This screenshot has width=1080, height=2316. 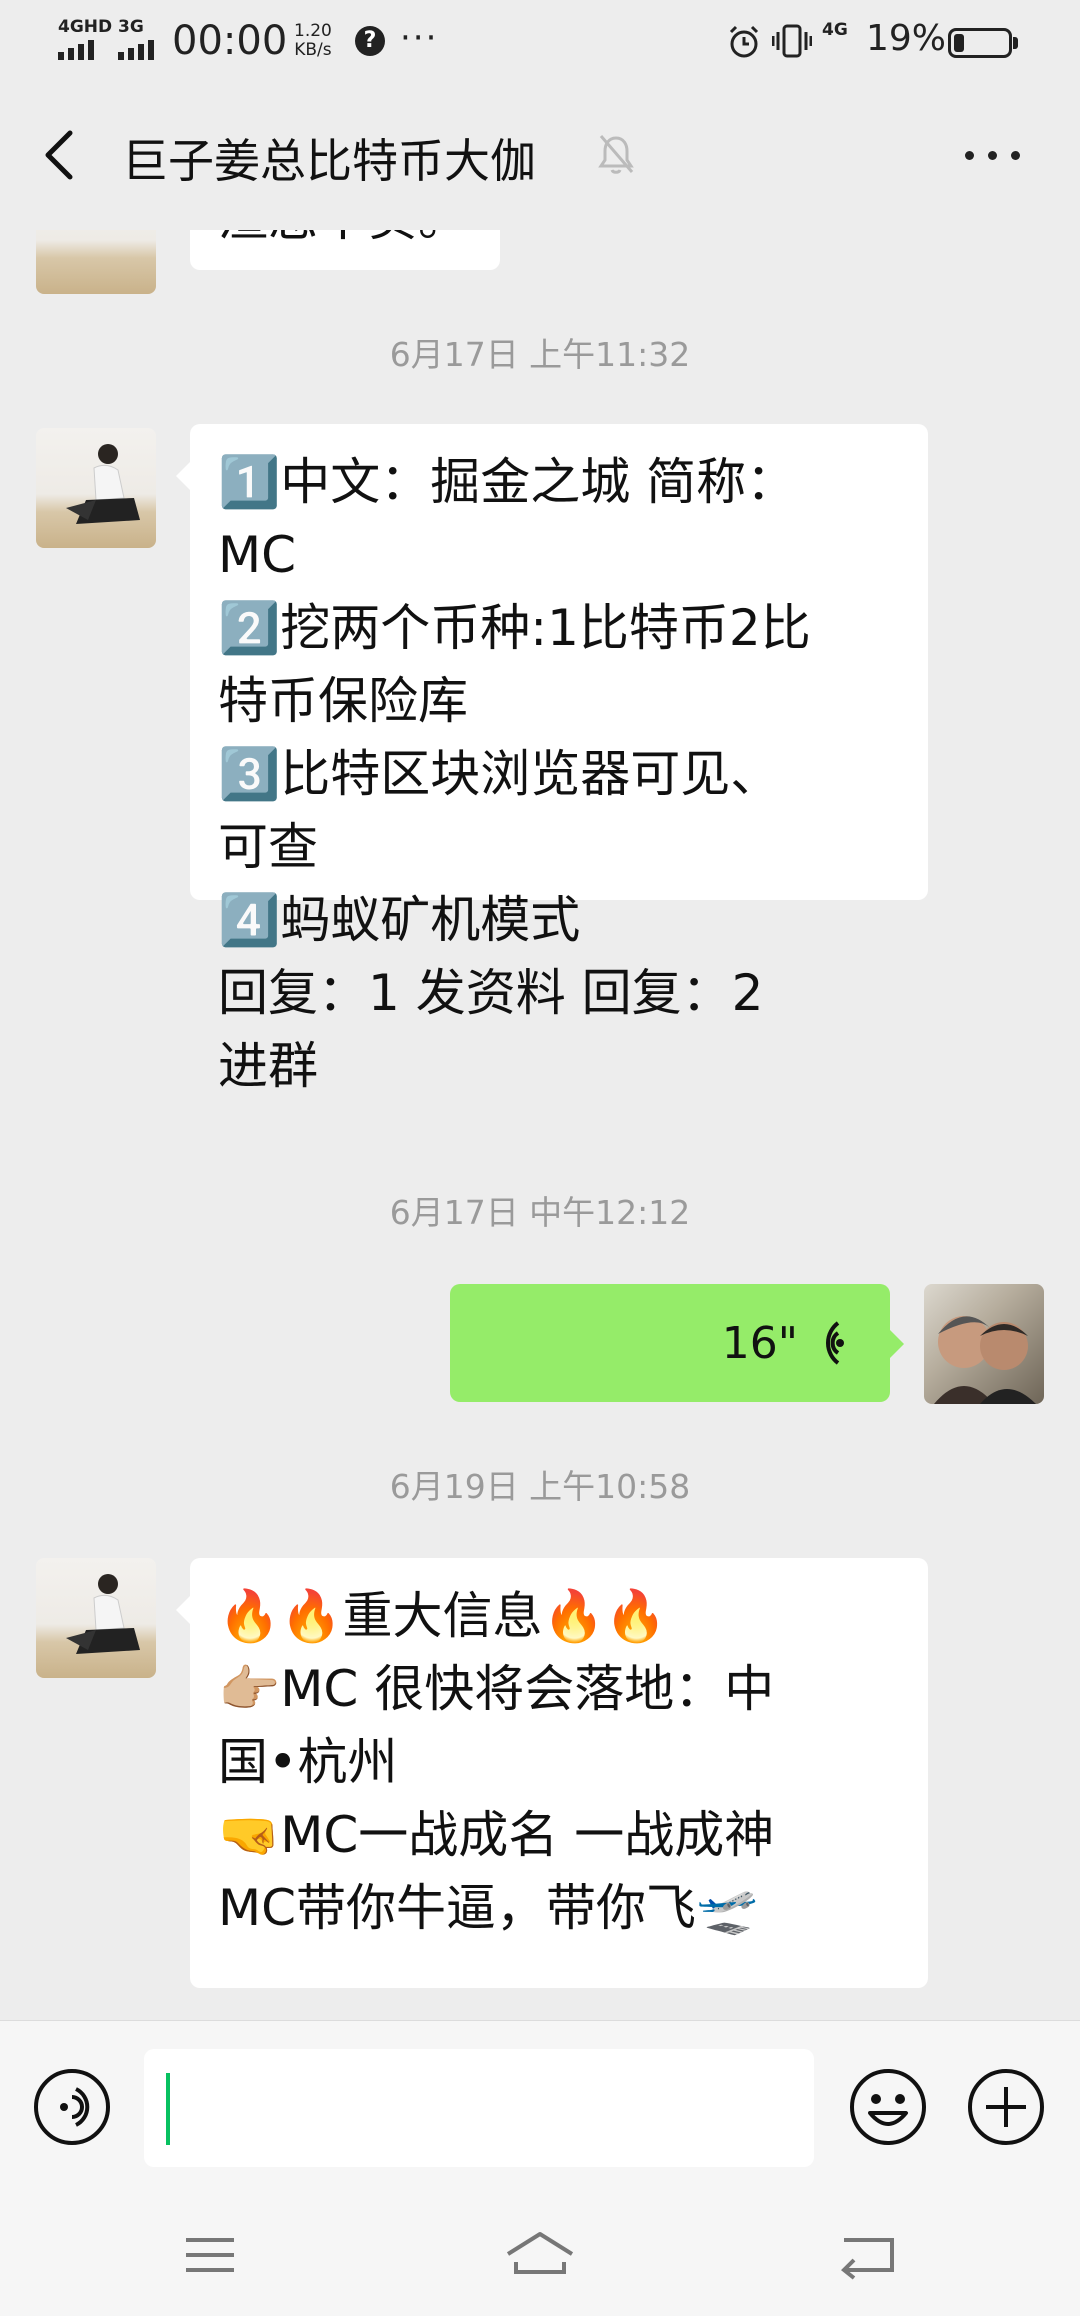 What do you see at coordinates (959, 43) in the screenshot?
I see `battery-level` at bounding box center [959, 43].